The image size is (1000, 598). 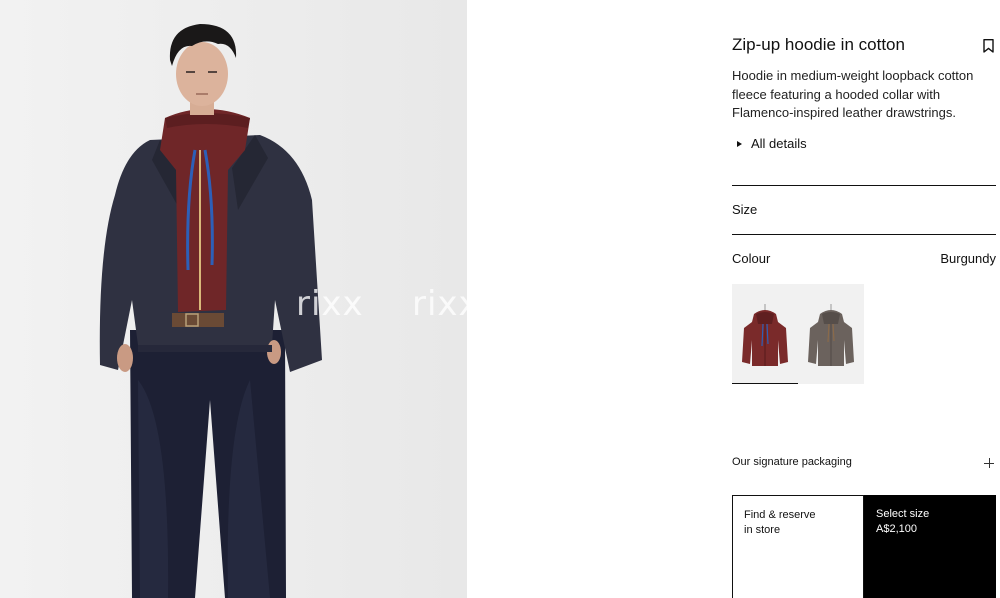 What do you see at coordinates (968, 258) in the screenshot?
I see `selected-colour: Burgundy` at bounding box center [968, 258].